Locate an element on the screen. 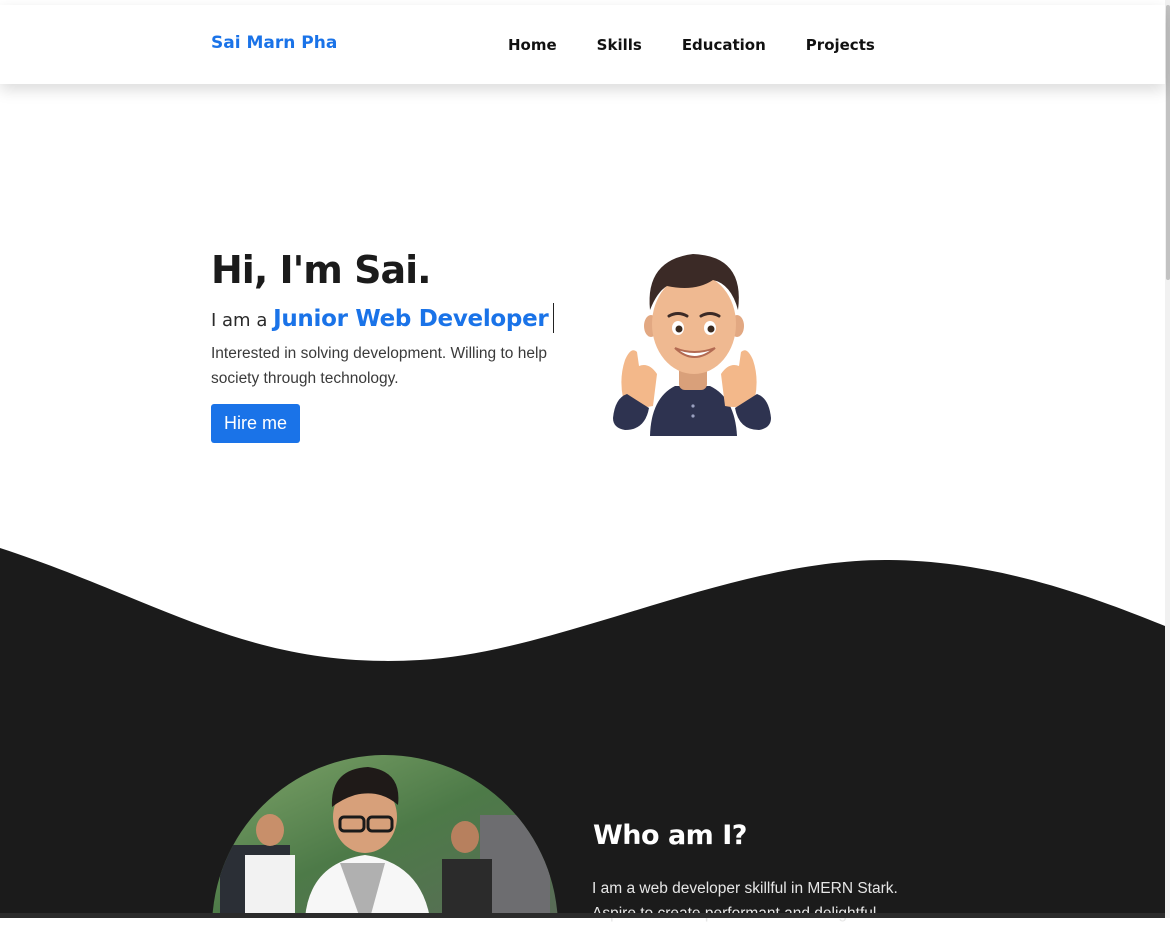 The height and width of the screenshot is (926, 1170). profile-photo is located at coordinates (385, 836).